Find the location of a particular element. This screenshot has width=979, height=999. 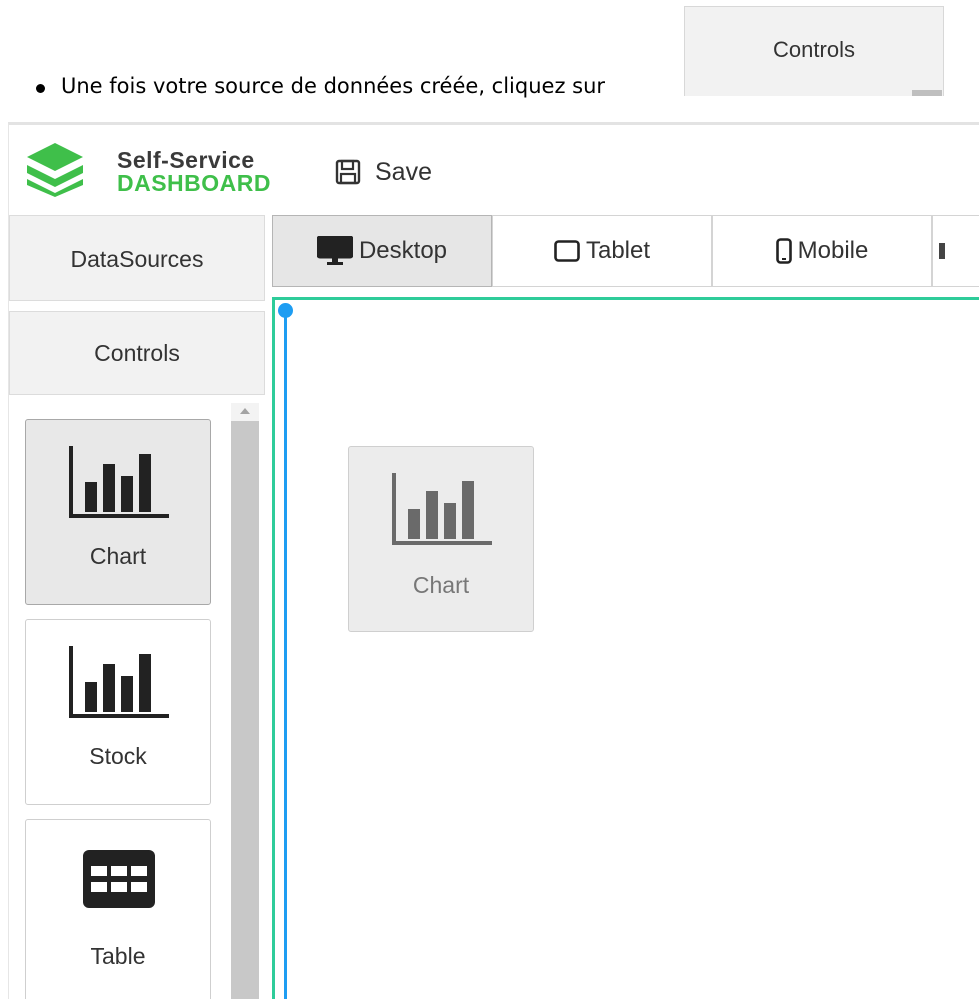

chevron-up-icon is located at coordinates (245, 411).